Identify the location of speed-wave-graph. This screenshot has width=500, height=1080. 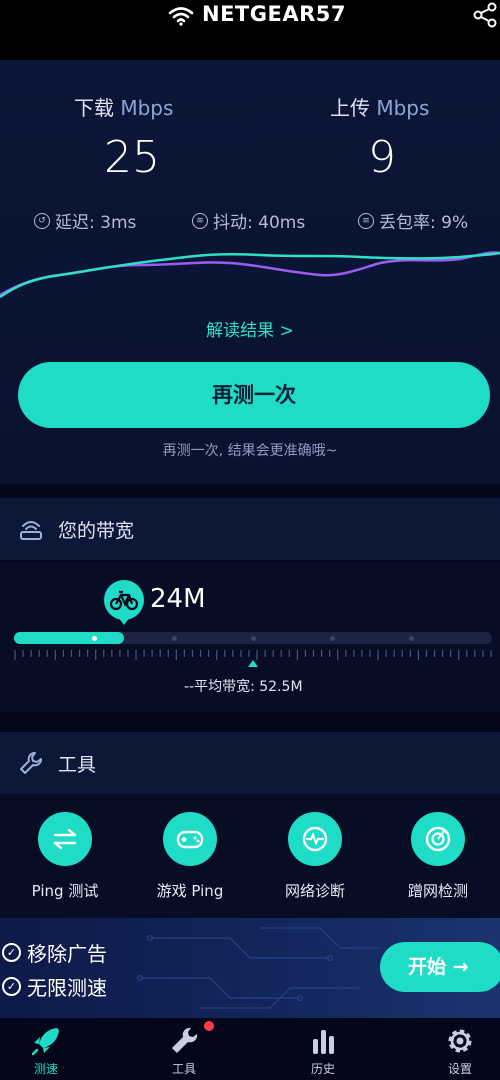
(250, 275).